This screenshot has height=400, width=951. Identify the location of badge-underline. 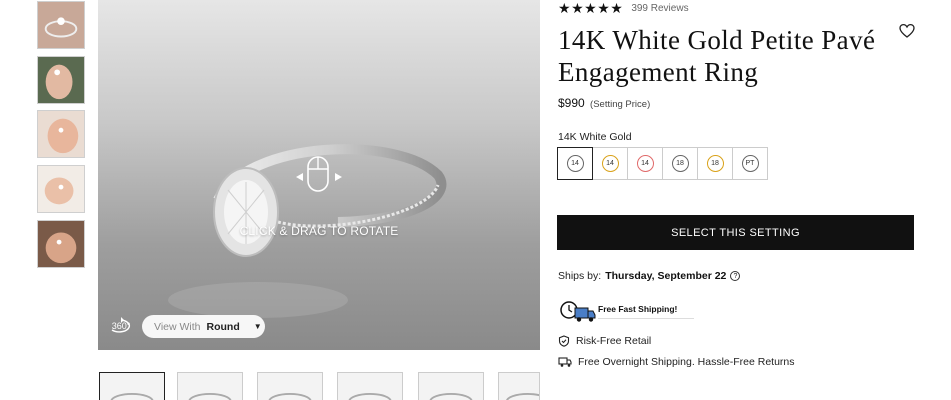
(646, 318).